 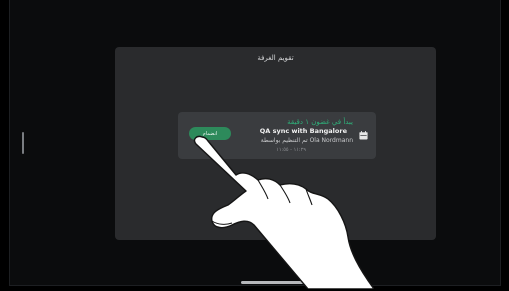 What do you see at coordinates (320, 122) in the screenshot?
I see `starts-in-text: يبدأ في غضون ١ دقيقة` at bounding box center [320, 122].